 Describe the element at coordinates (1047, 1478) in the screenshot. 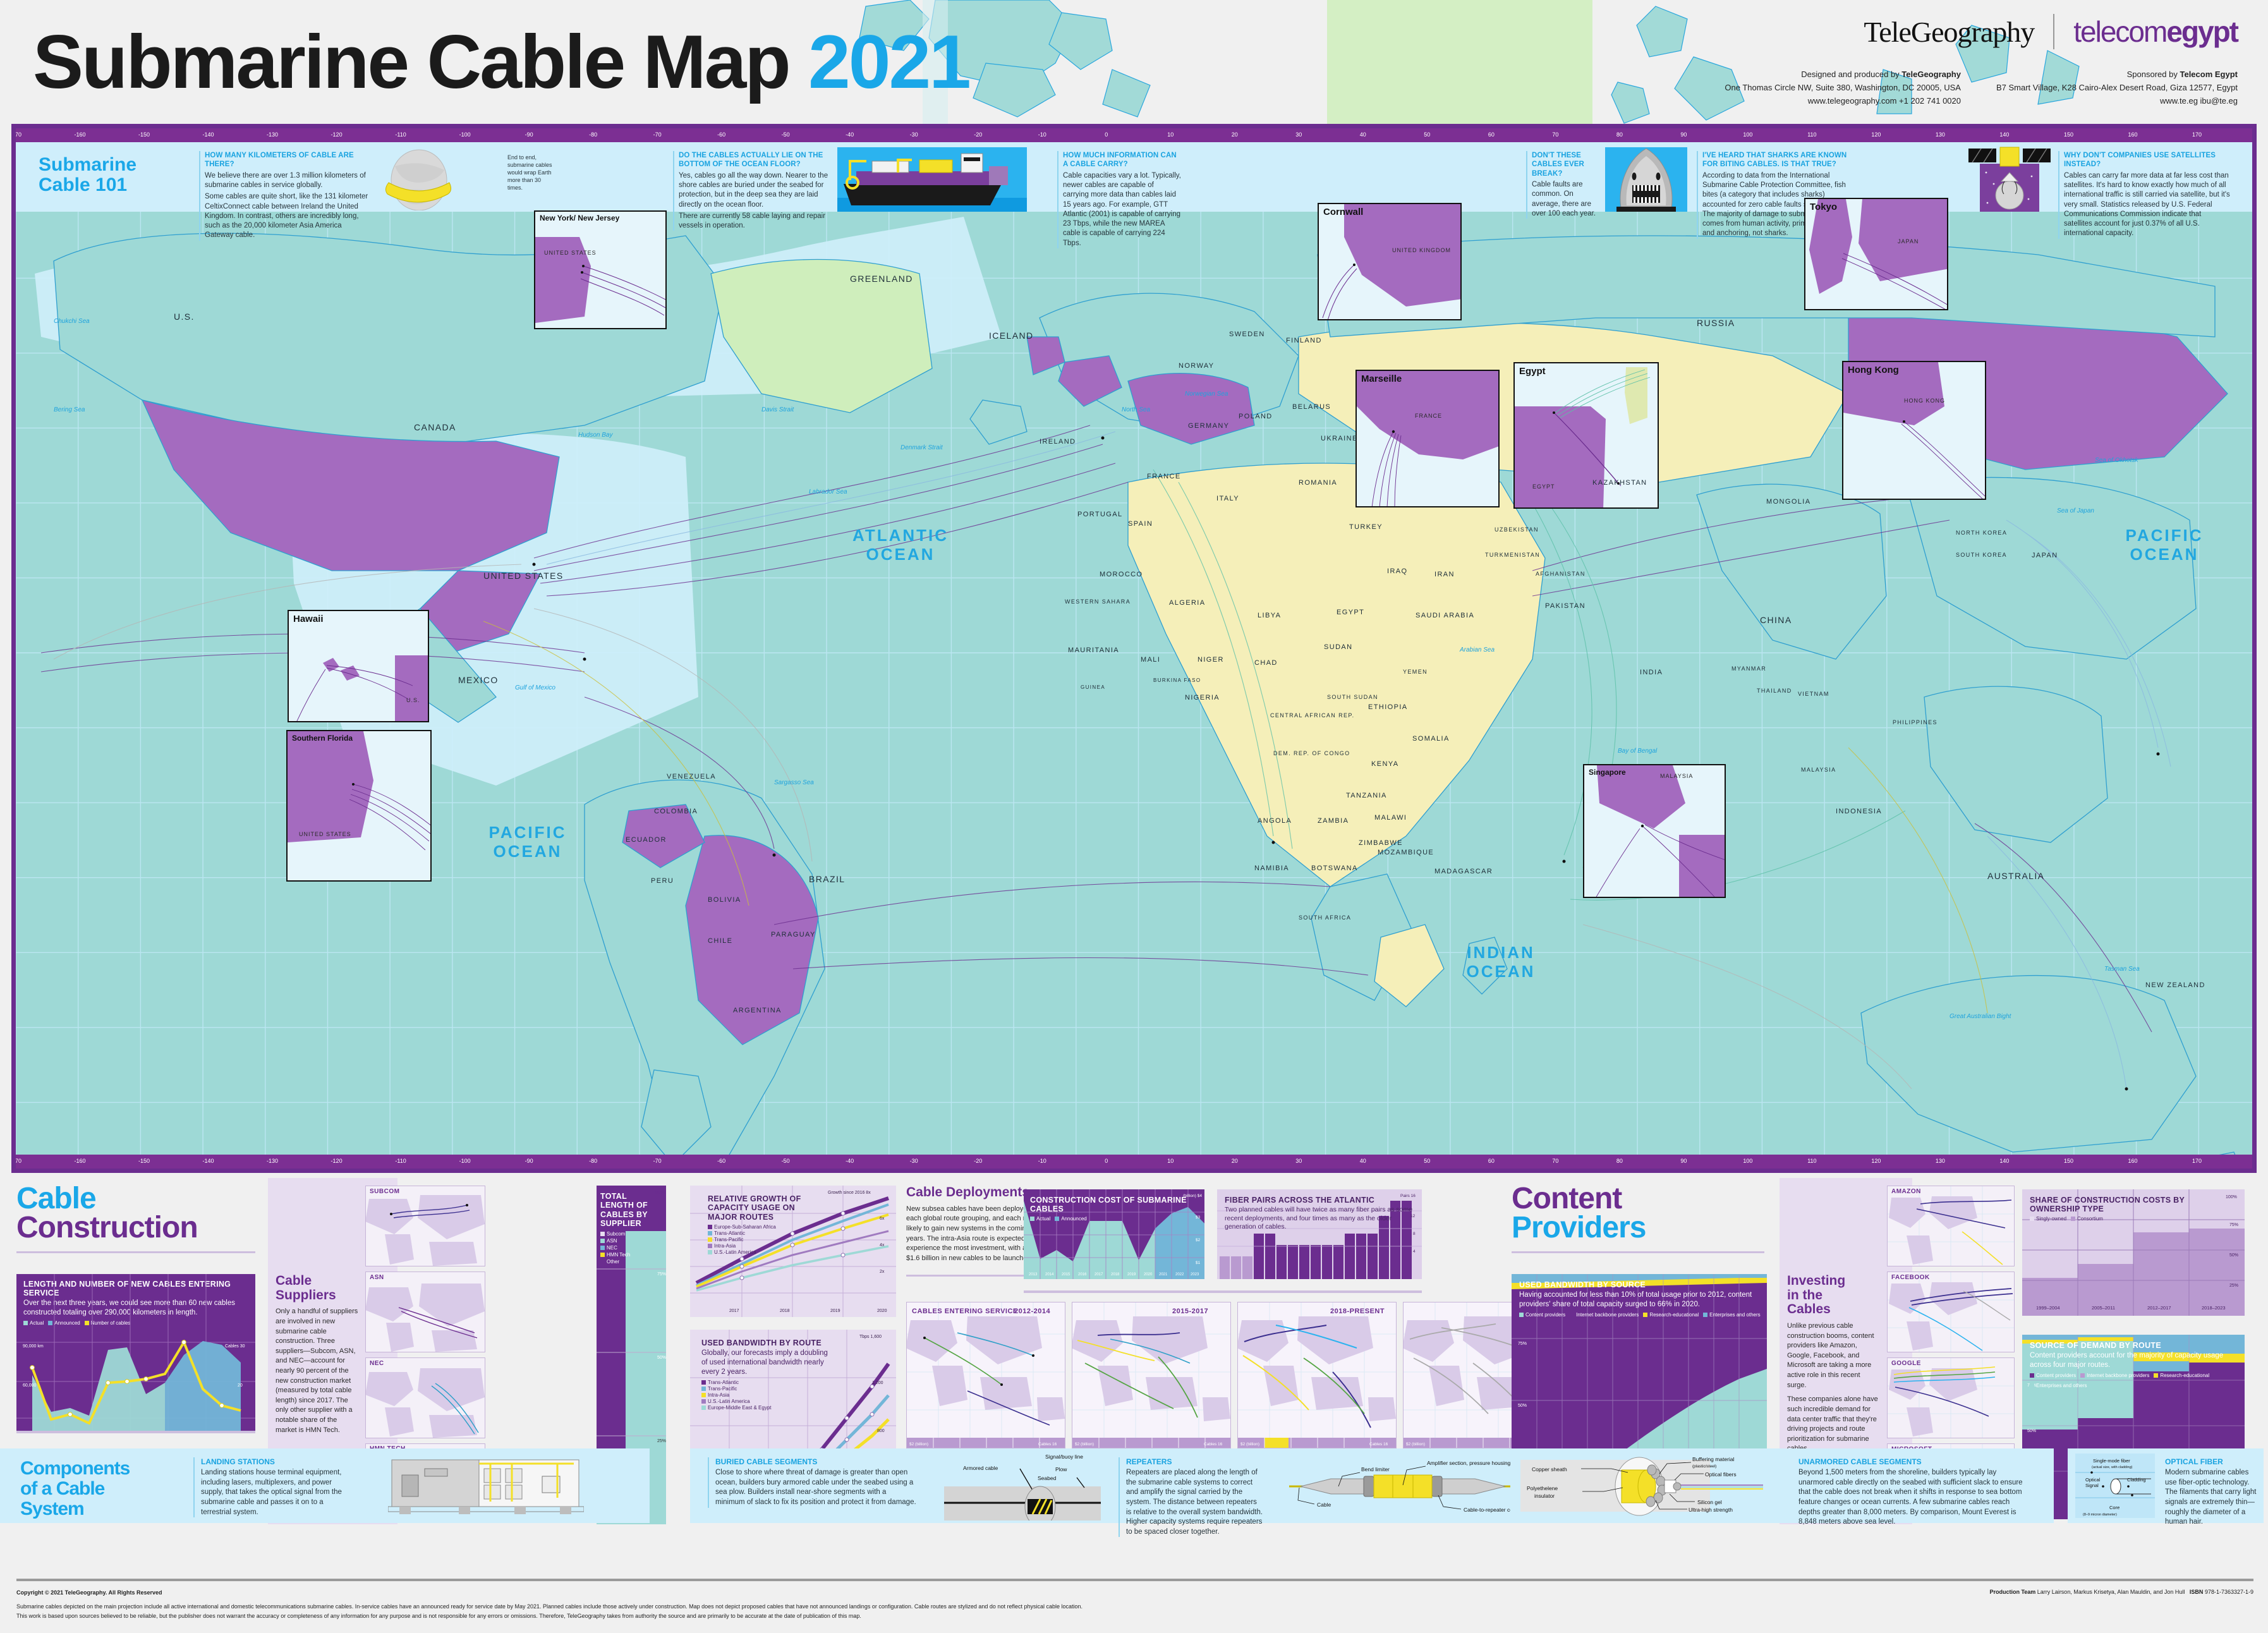

I see `svg-text: Seabed` at that location.